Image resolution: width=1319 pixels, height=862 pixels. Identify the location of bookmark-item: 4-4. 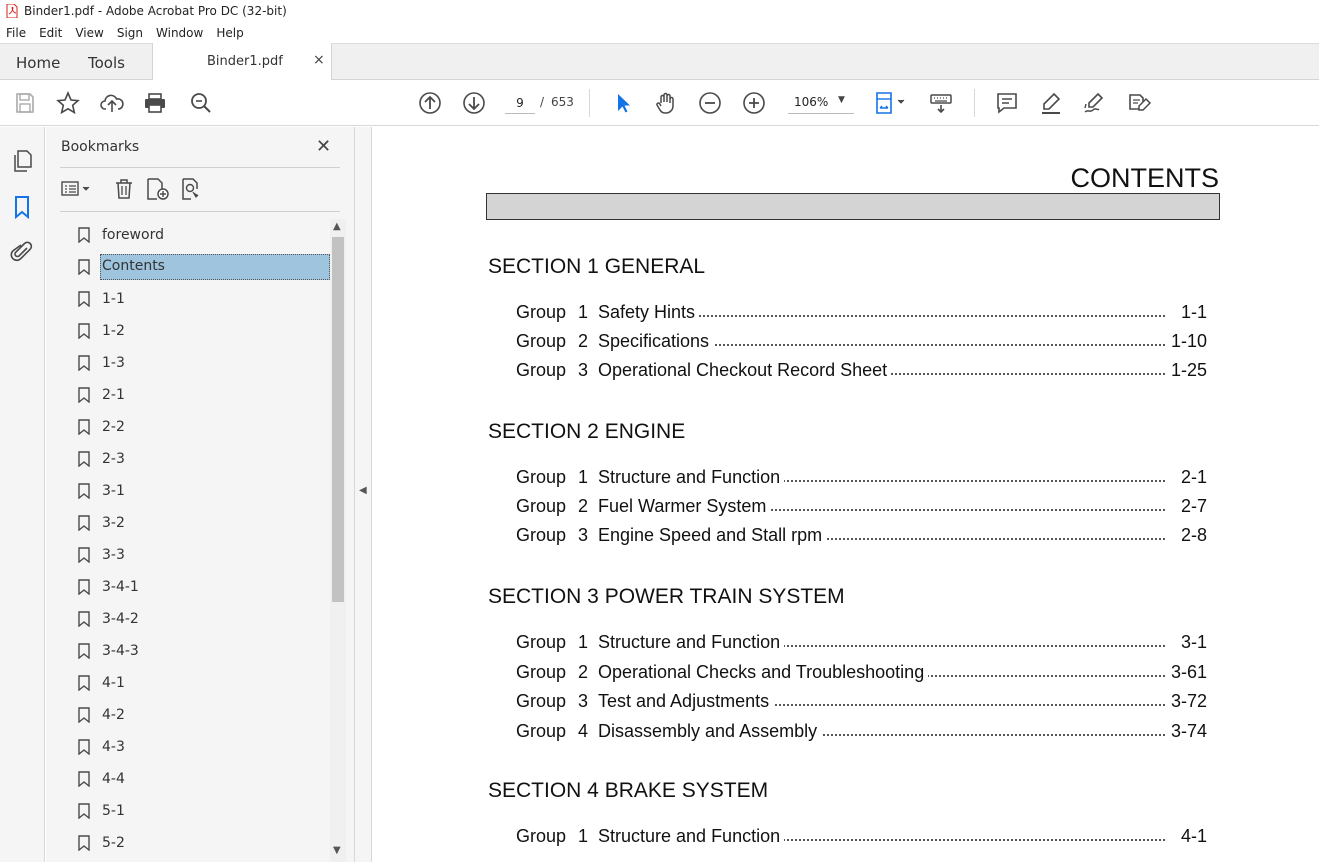
(195, 779).